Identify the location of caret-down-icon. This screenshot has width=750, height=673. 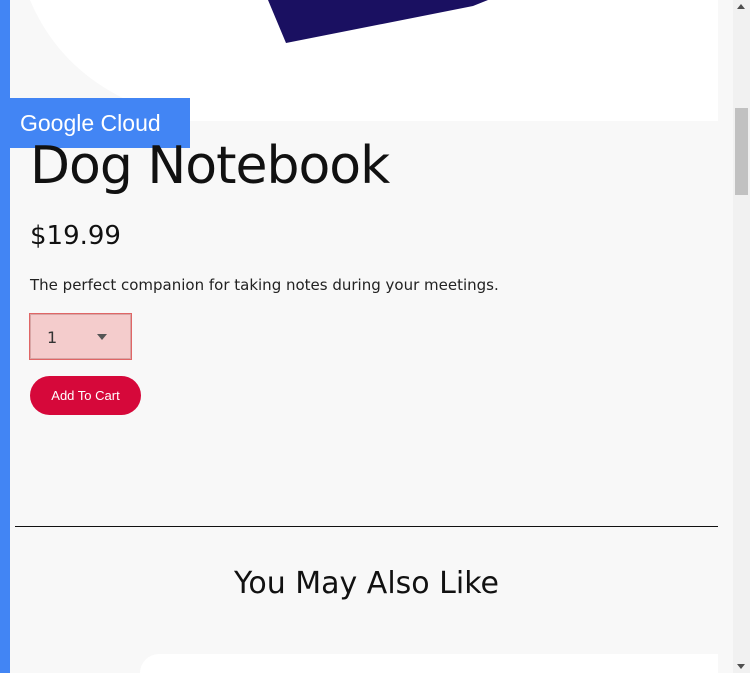
(102, 337).